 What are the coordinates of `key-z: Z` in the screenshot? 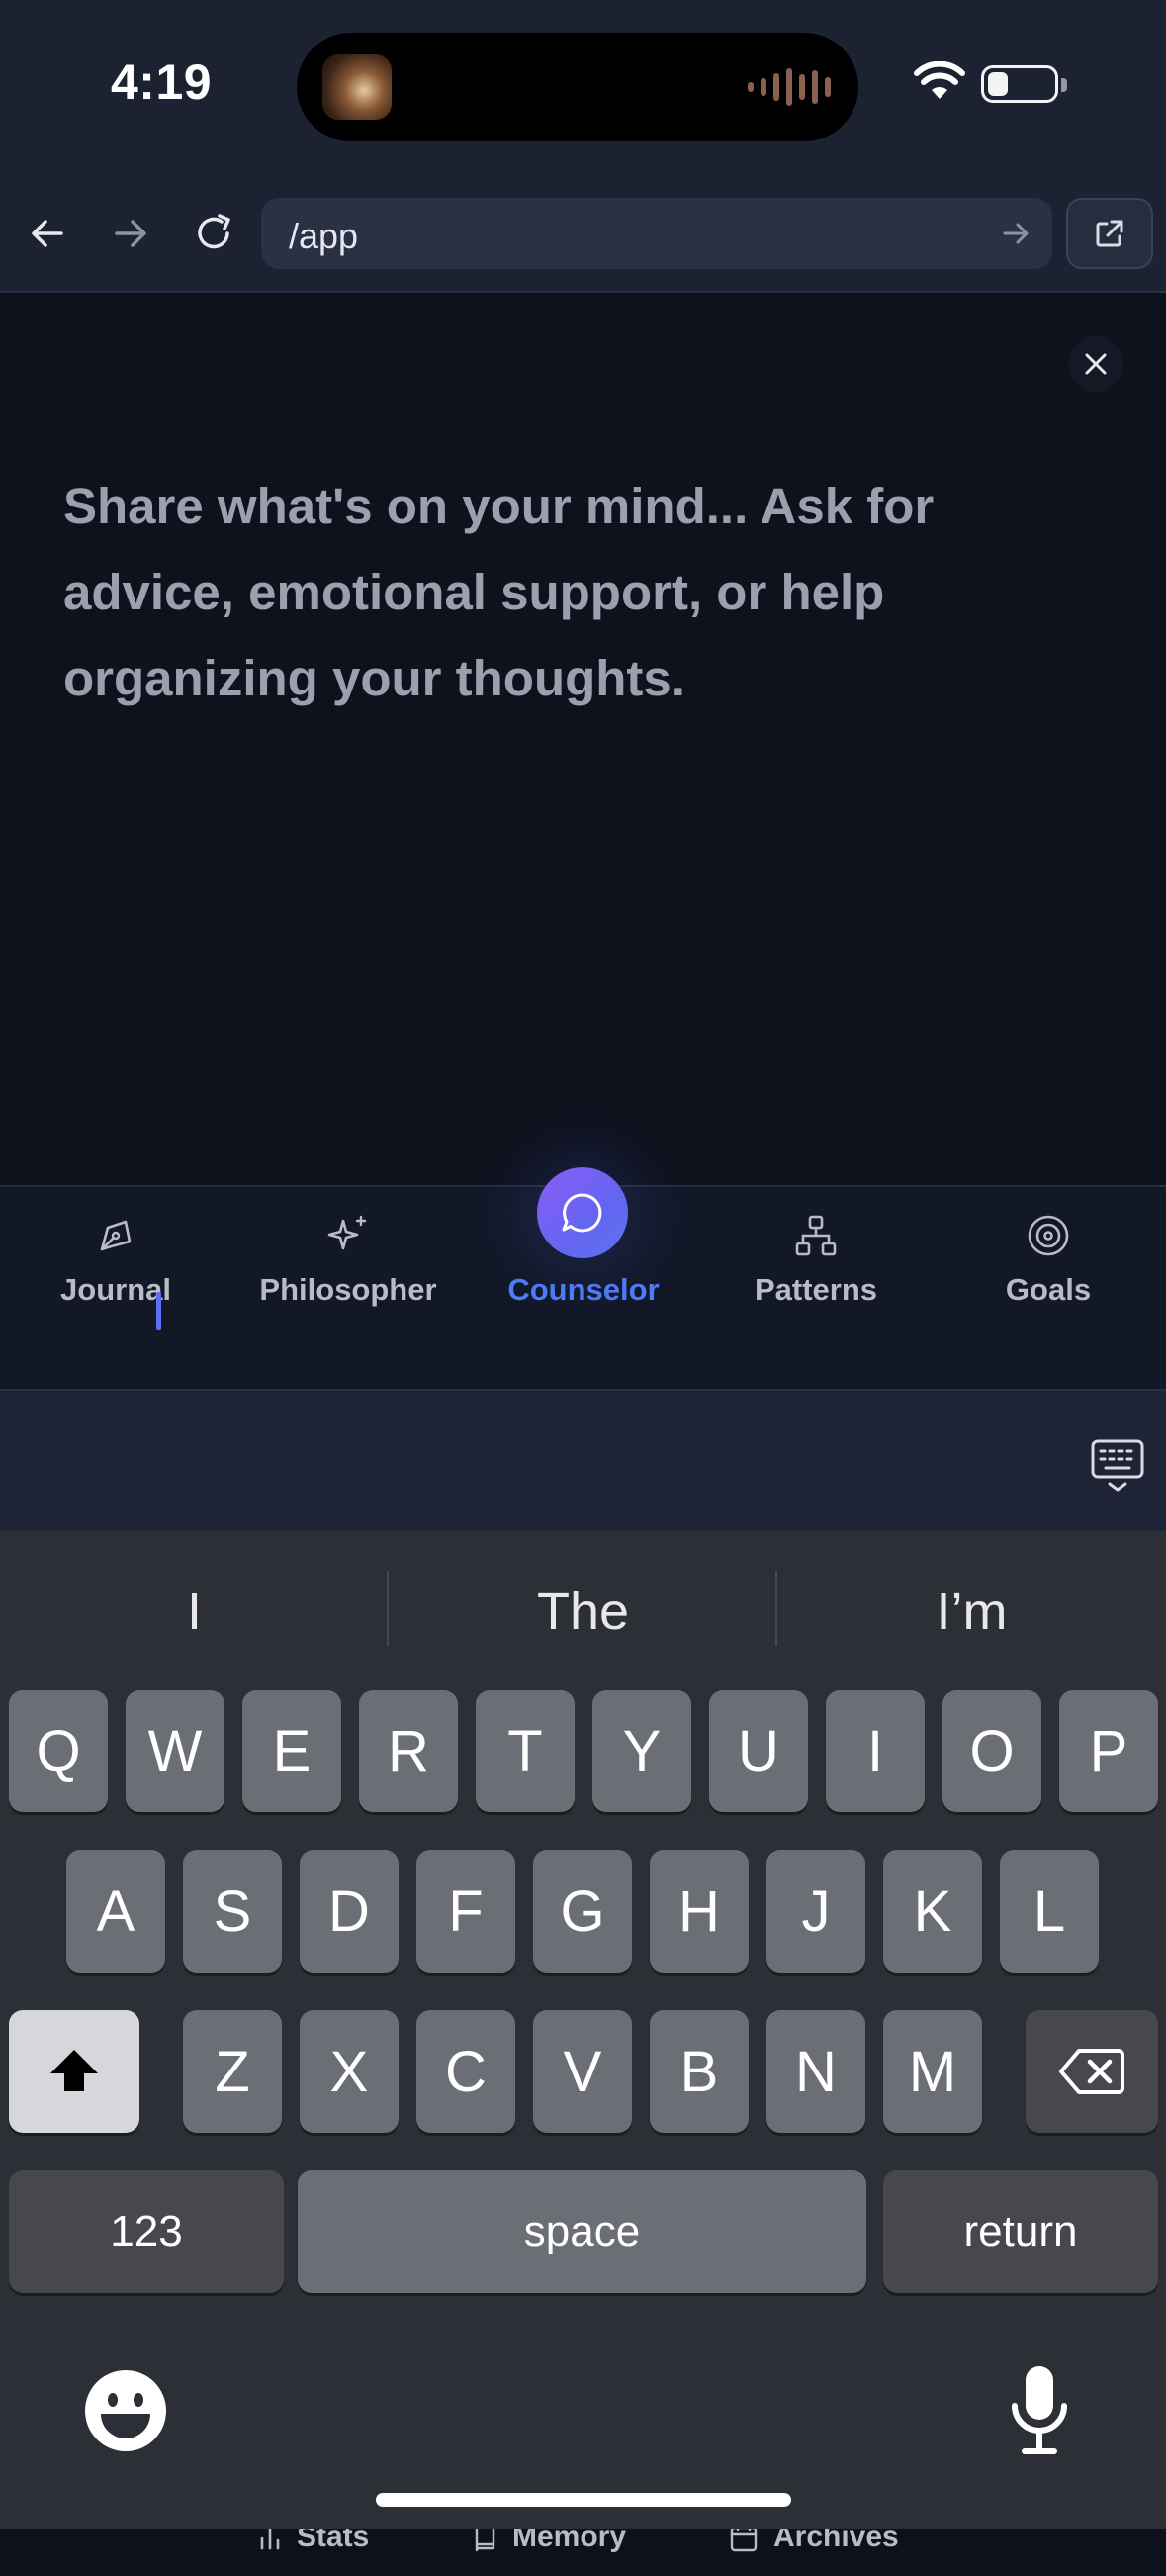 It's located at (232, 2071).